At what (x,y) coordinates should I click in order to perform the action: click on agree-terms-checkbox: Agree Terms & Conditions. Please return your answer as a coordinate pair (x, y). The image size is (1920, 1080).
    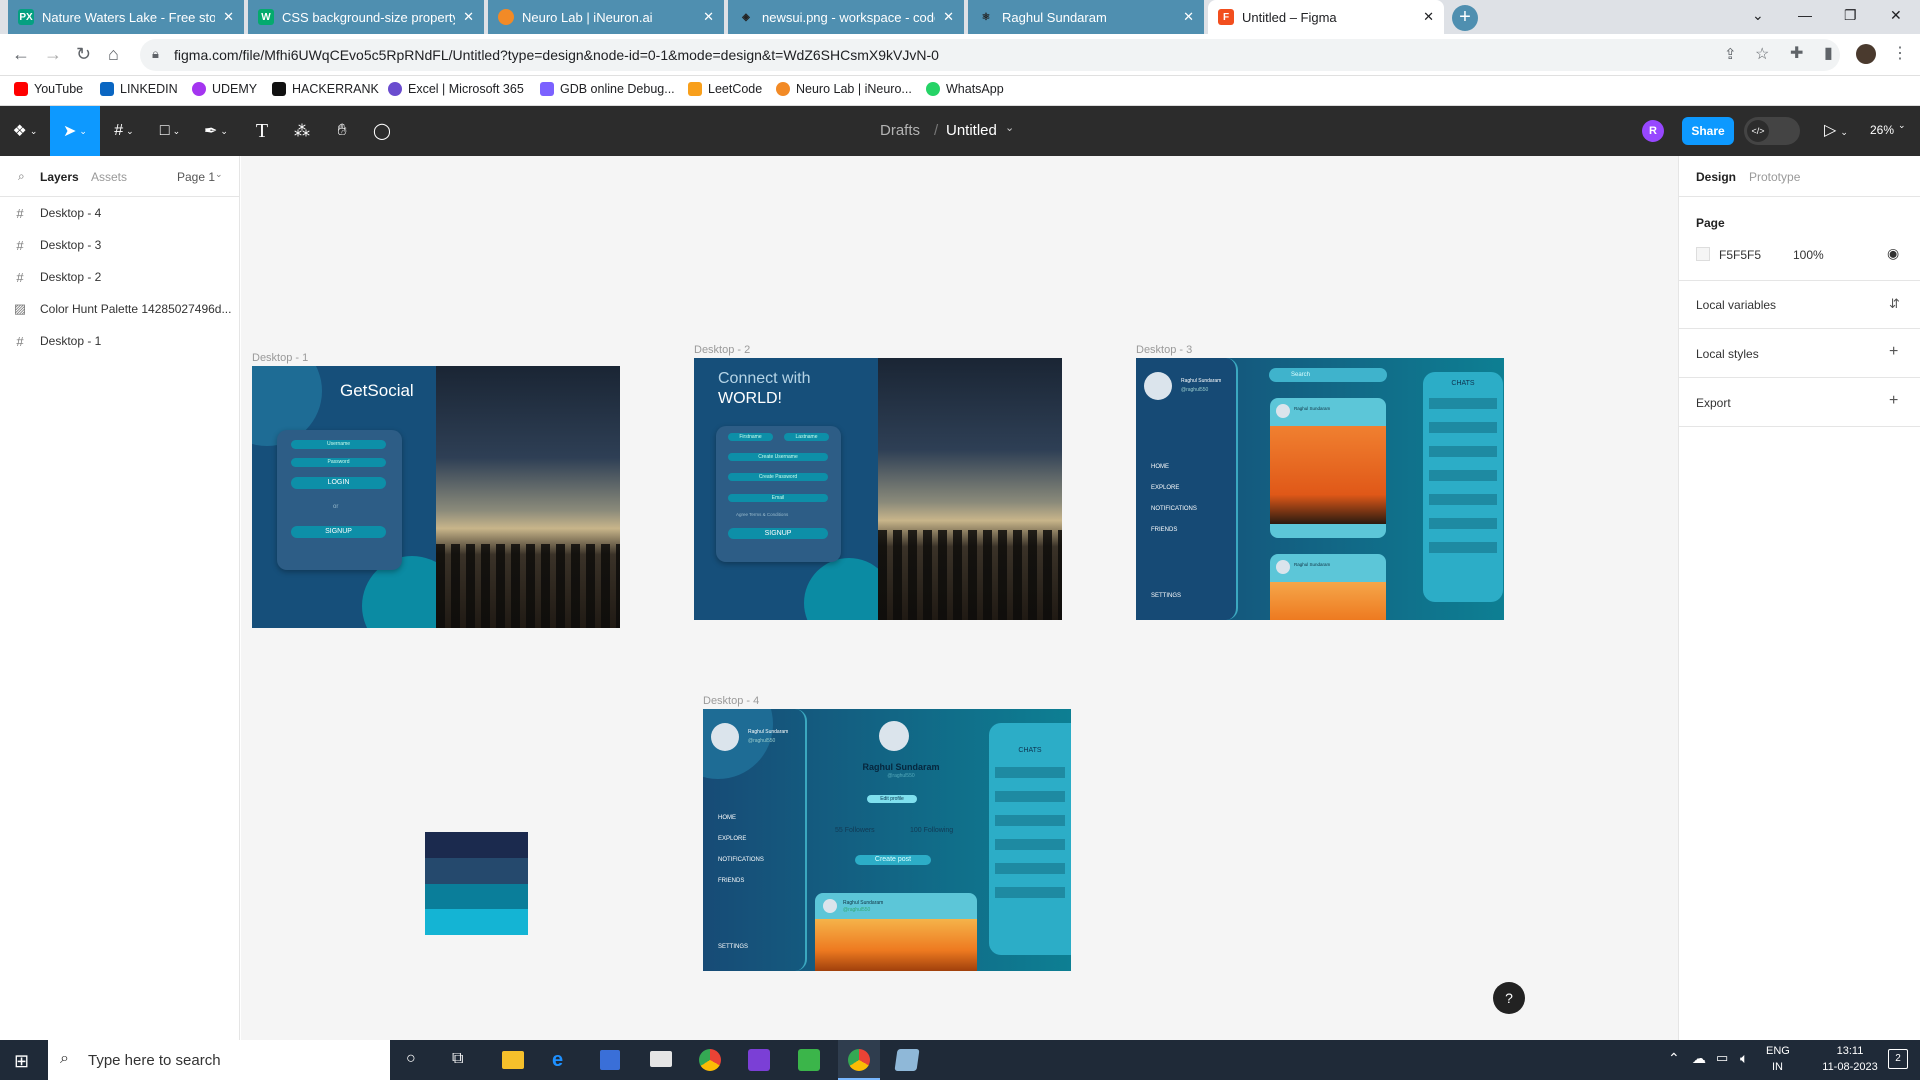
    Looking at the image, I should click on (762, 514).